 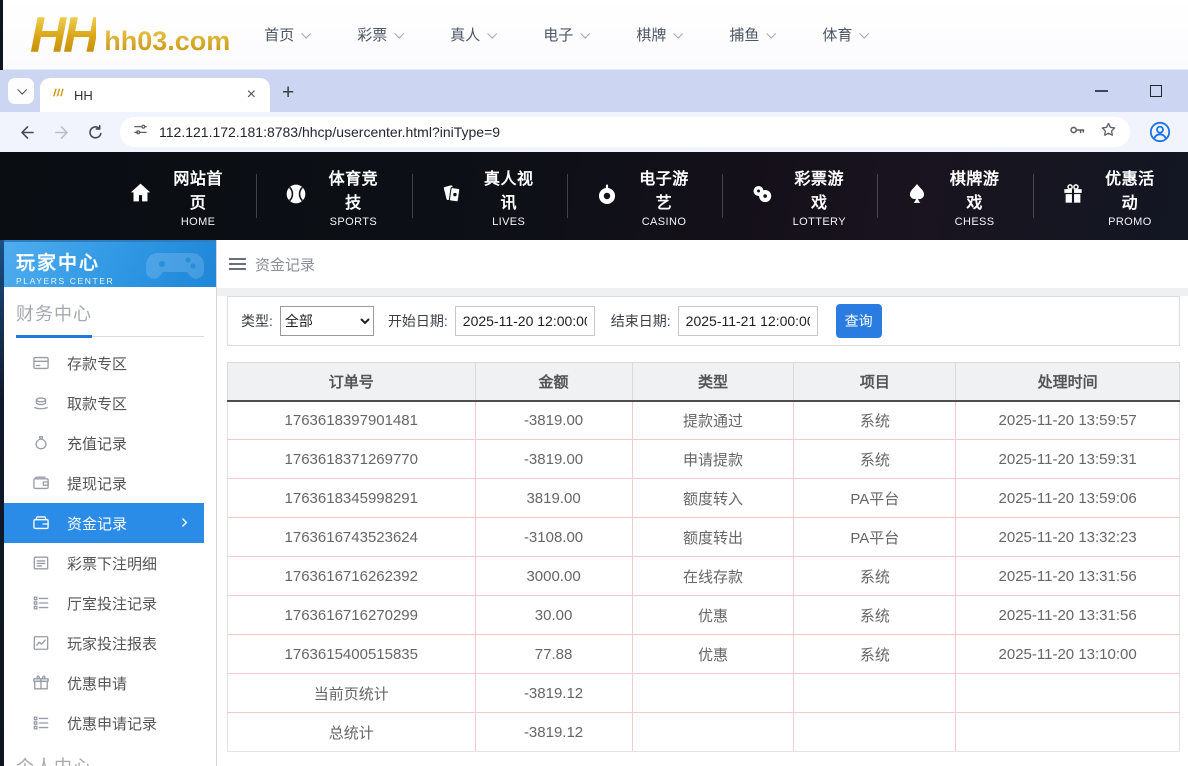 What do you see at coordinates (104, 683) in the screenshot?
I see `sidebar-item-promo-apply: 优惠申请` at bounding box center [104, 683].